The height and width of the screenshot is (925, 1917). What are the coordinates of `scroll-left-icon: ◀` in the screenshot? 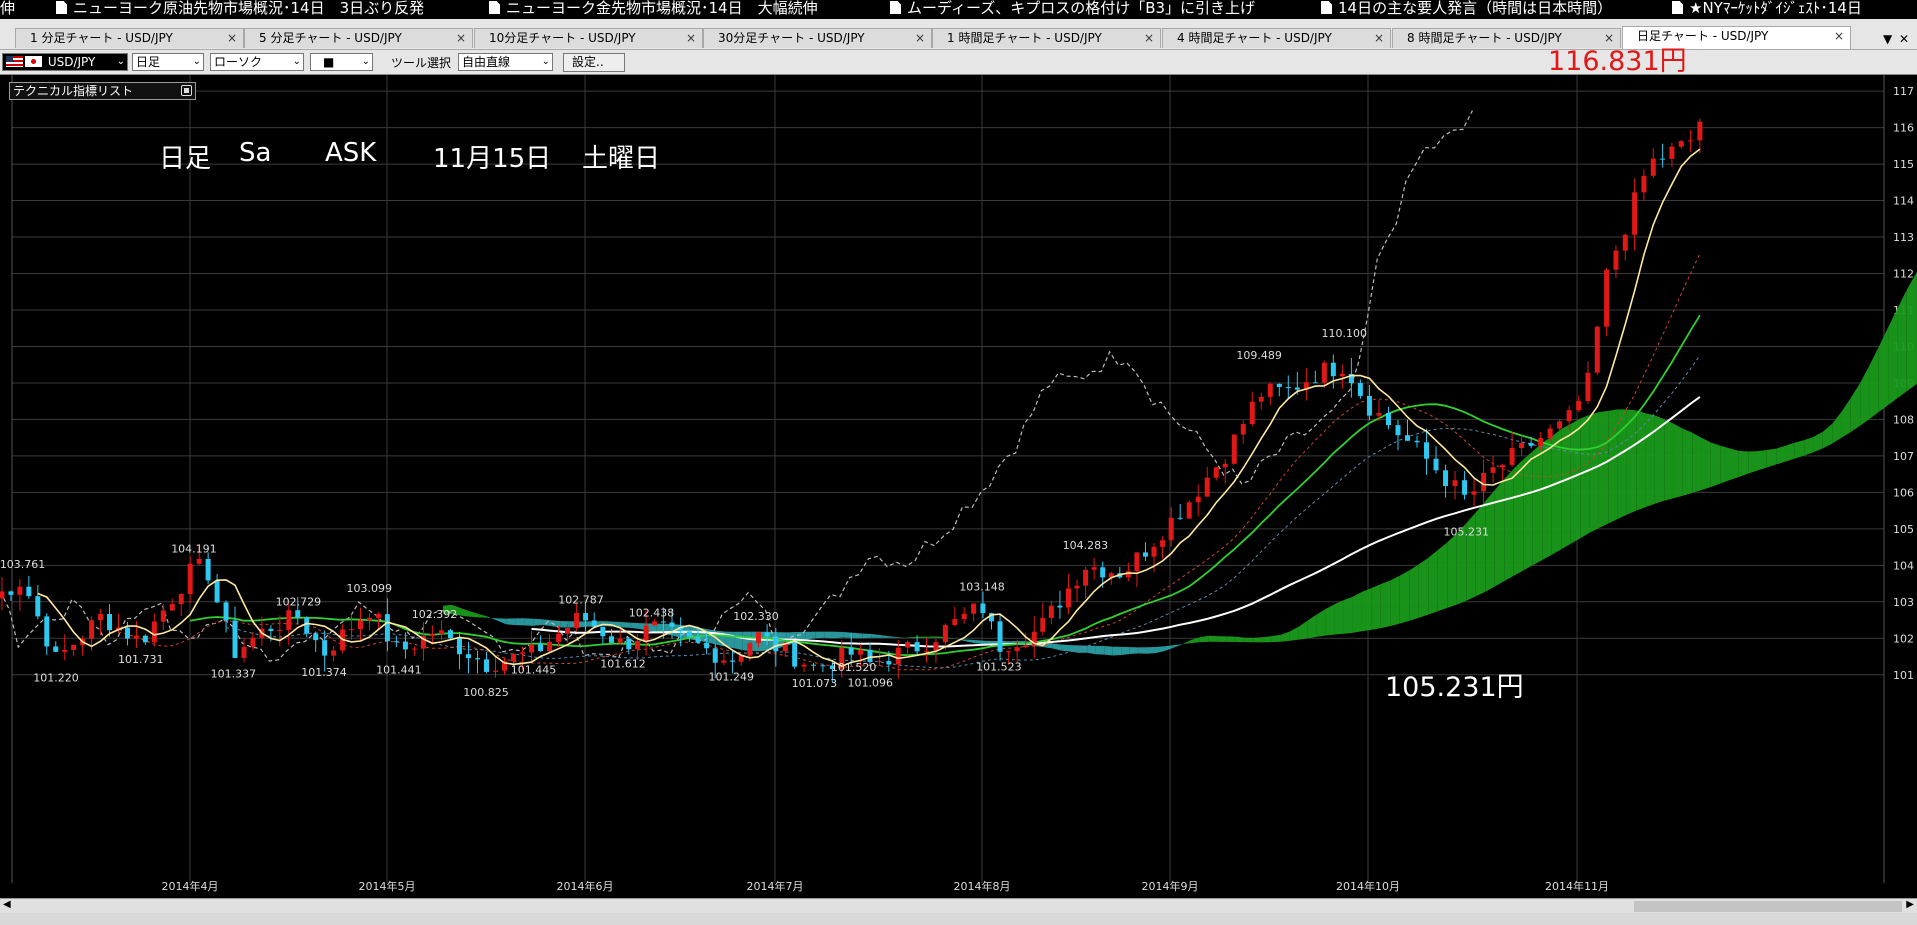 It's located at (7, 904).